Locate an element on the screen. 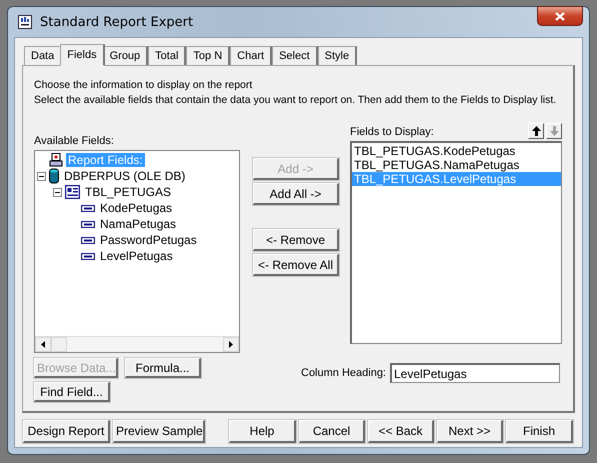 The width and height of the screenshot is (597, 463). database-icon is located at coordinates (54, 176).